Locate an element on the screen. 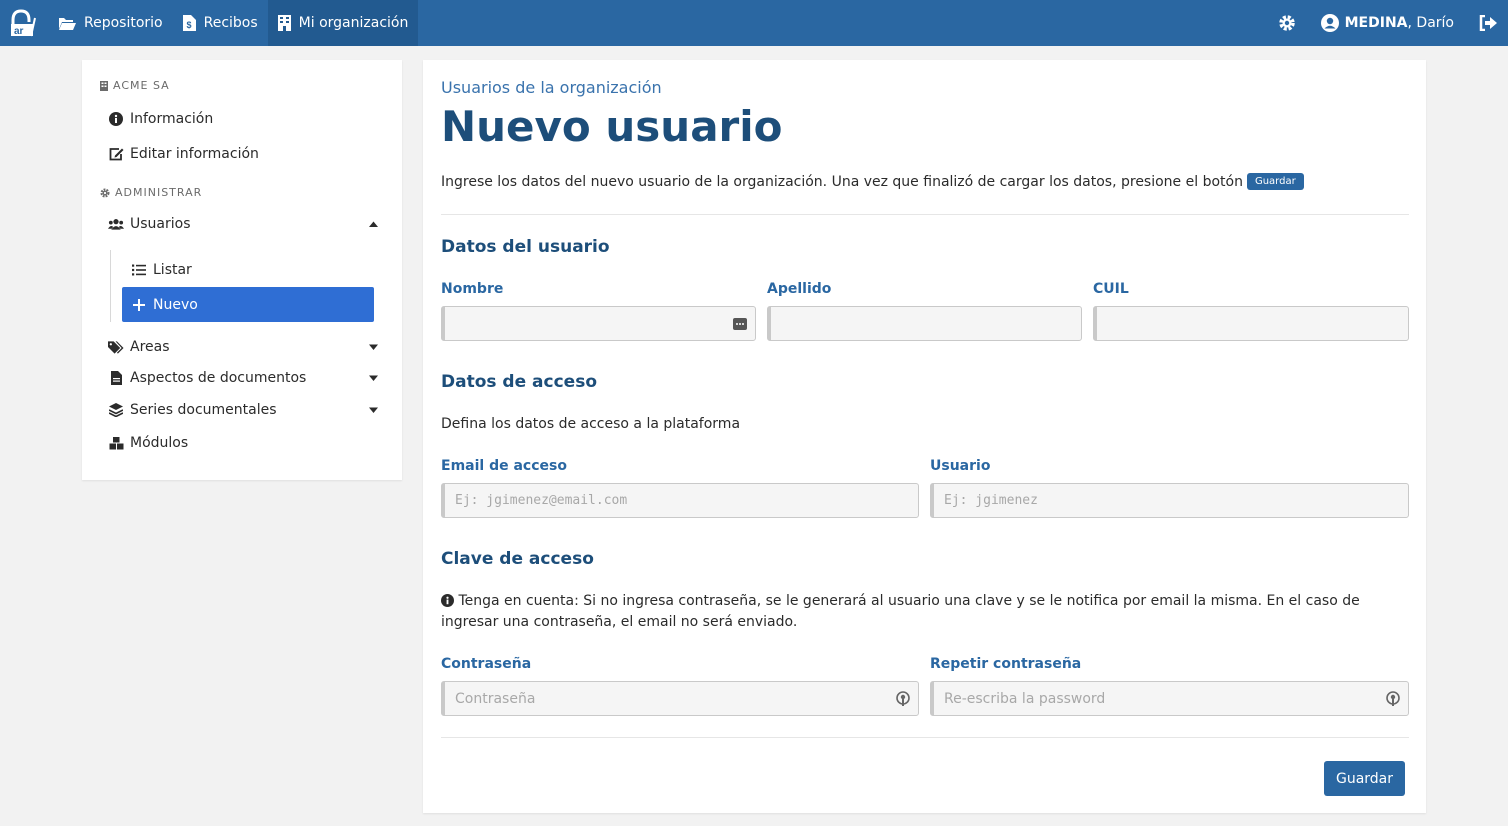 Image resolution: width=1508 pixels, height=826 pixels. user-firstname: , Darío is located at coordinates (1430, 23).